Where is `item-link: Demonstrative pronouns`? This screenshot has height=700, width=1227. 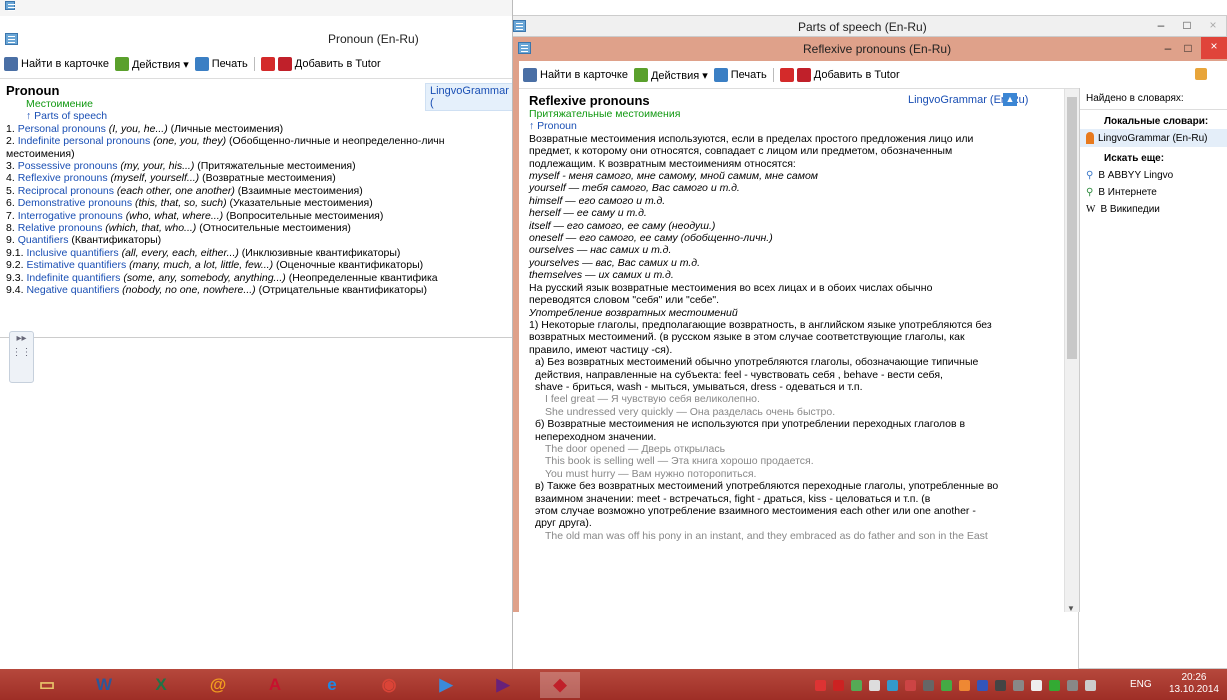 item-link: Demonstrative pronouns is located at coordinates (75, 203).